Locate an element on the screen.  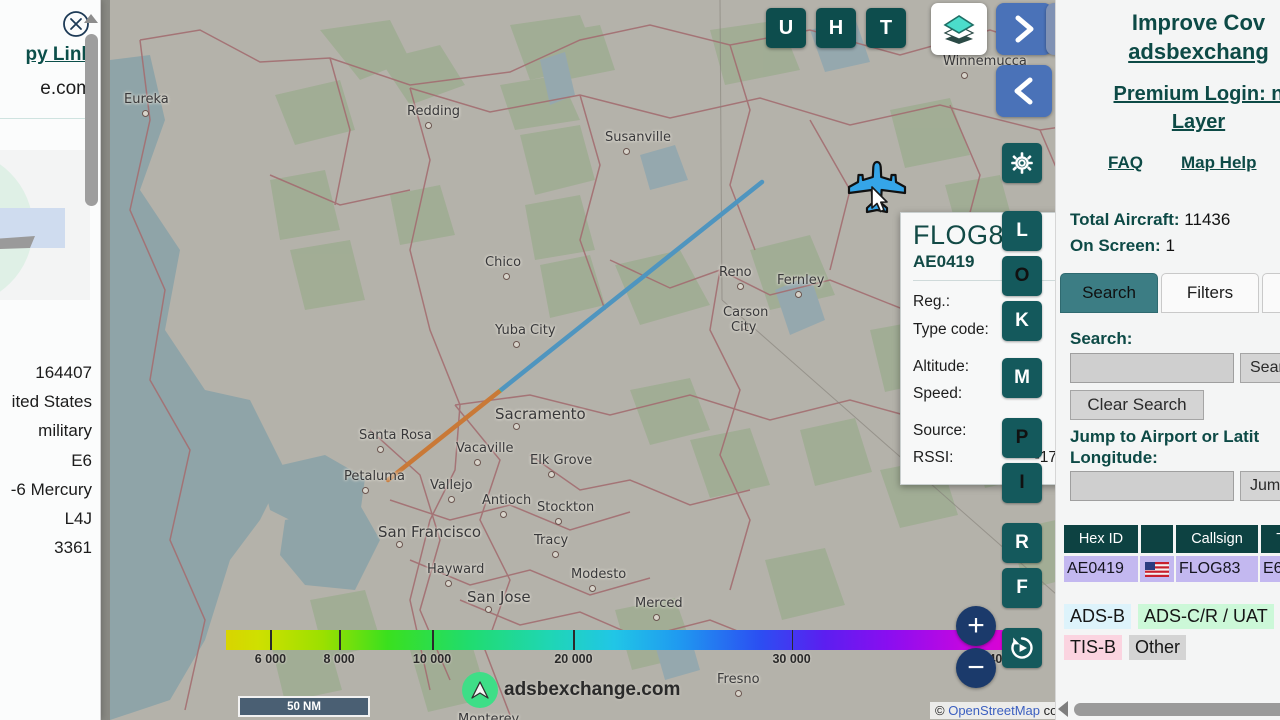
panel-bottom-scrollbar is located at coordinates (1177, 709).